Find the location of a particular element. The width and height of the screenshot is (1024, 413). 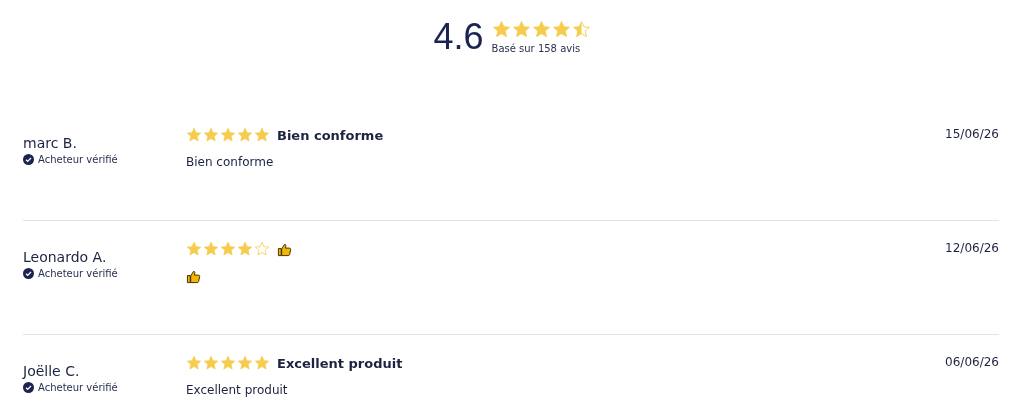

review-title: Bien conforme is located at coordinates (330, 135).